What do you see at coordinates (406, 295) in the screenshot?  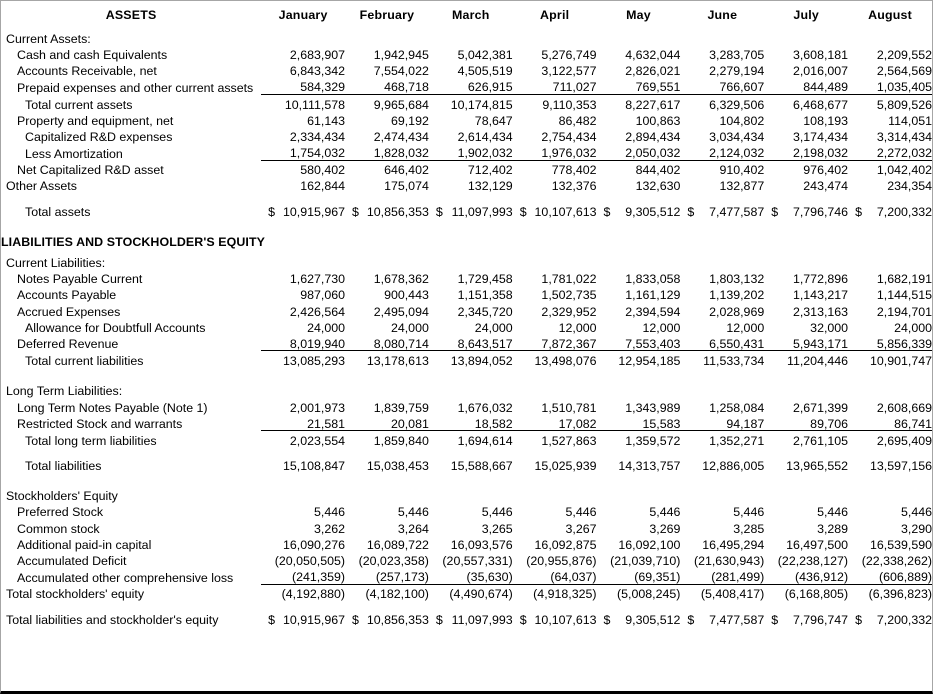 I see `cell-value: 900,443` at bounding box center [406, 295].